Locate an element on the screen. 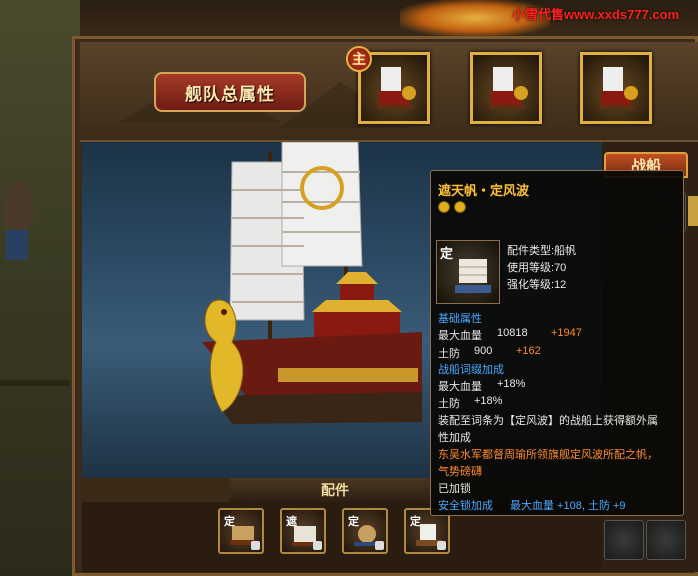 Image resolution: width=698 pixels, height=576 pixels. earth-def-bonus: +162 is located at coordinates (528, 351).